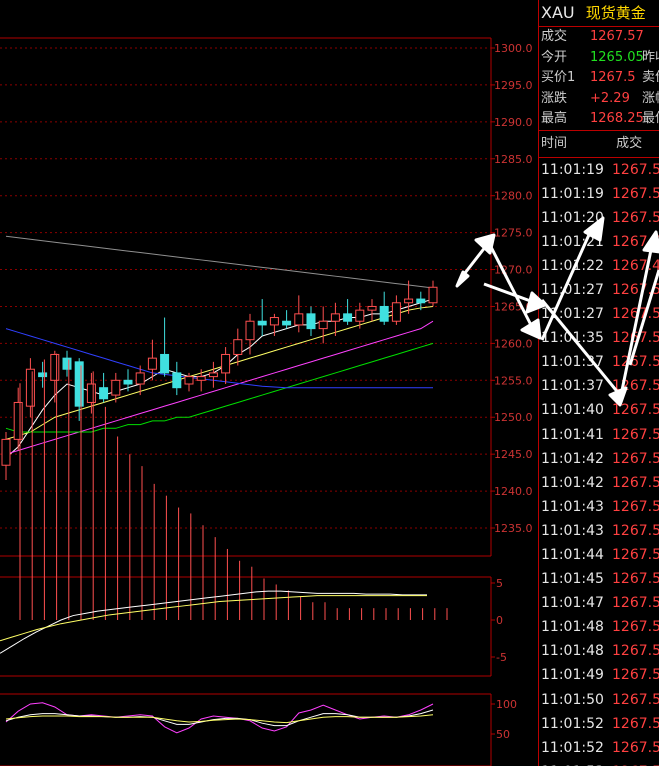  Describe the element at coordinates (615, 13) in the screenshot. I see `symbol-name: 现货黄金` at that location.